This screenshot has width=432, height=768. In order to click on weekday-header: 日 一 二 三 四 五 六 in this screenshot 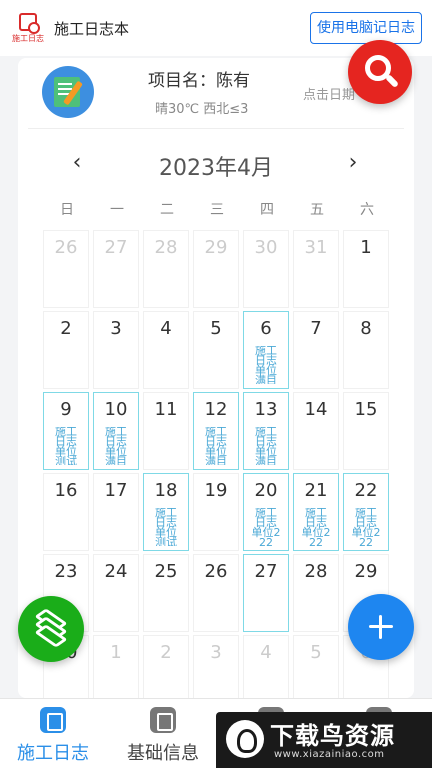, I will do `click(217, 209)`.